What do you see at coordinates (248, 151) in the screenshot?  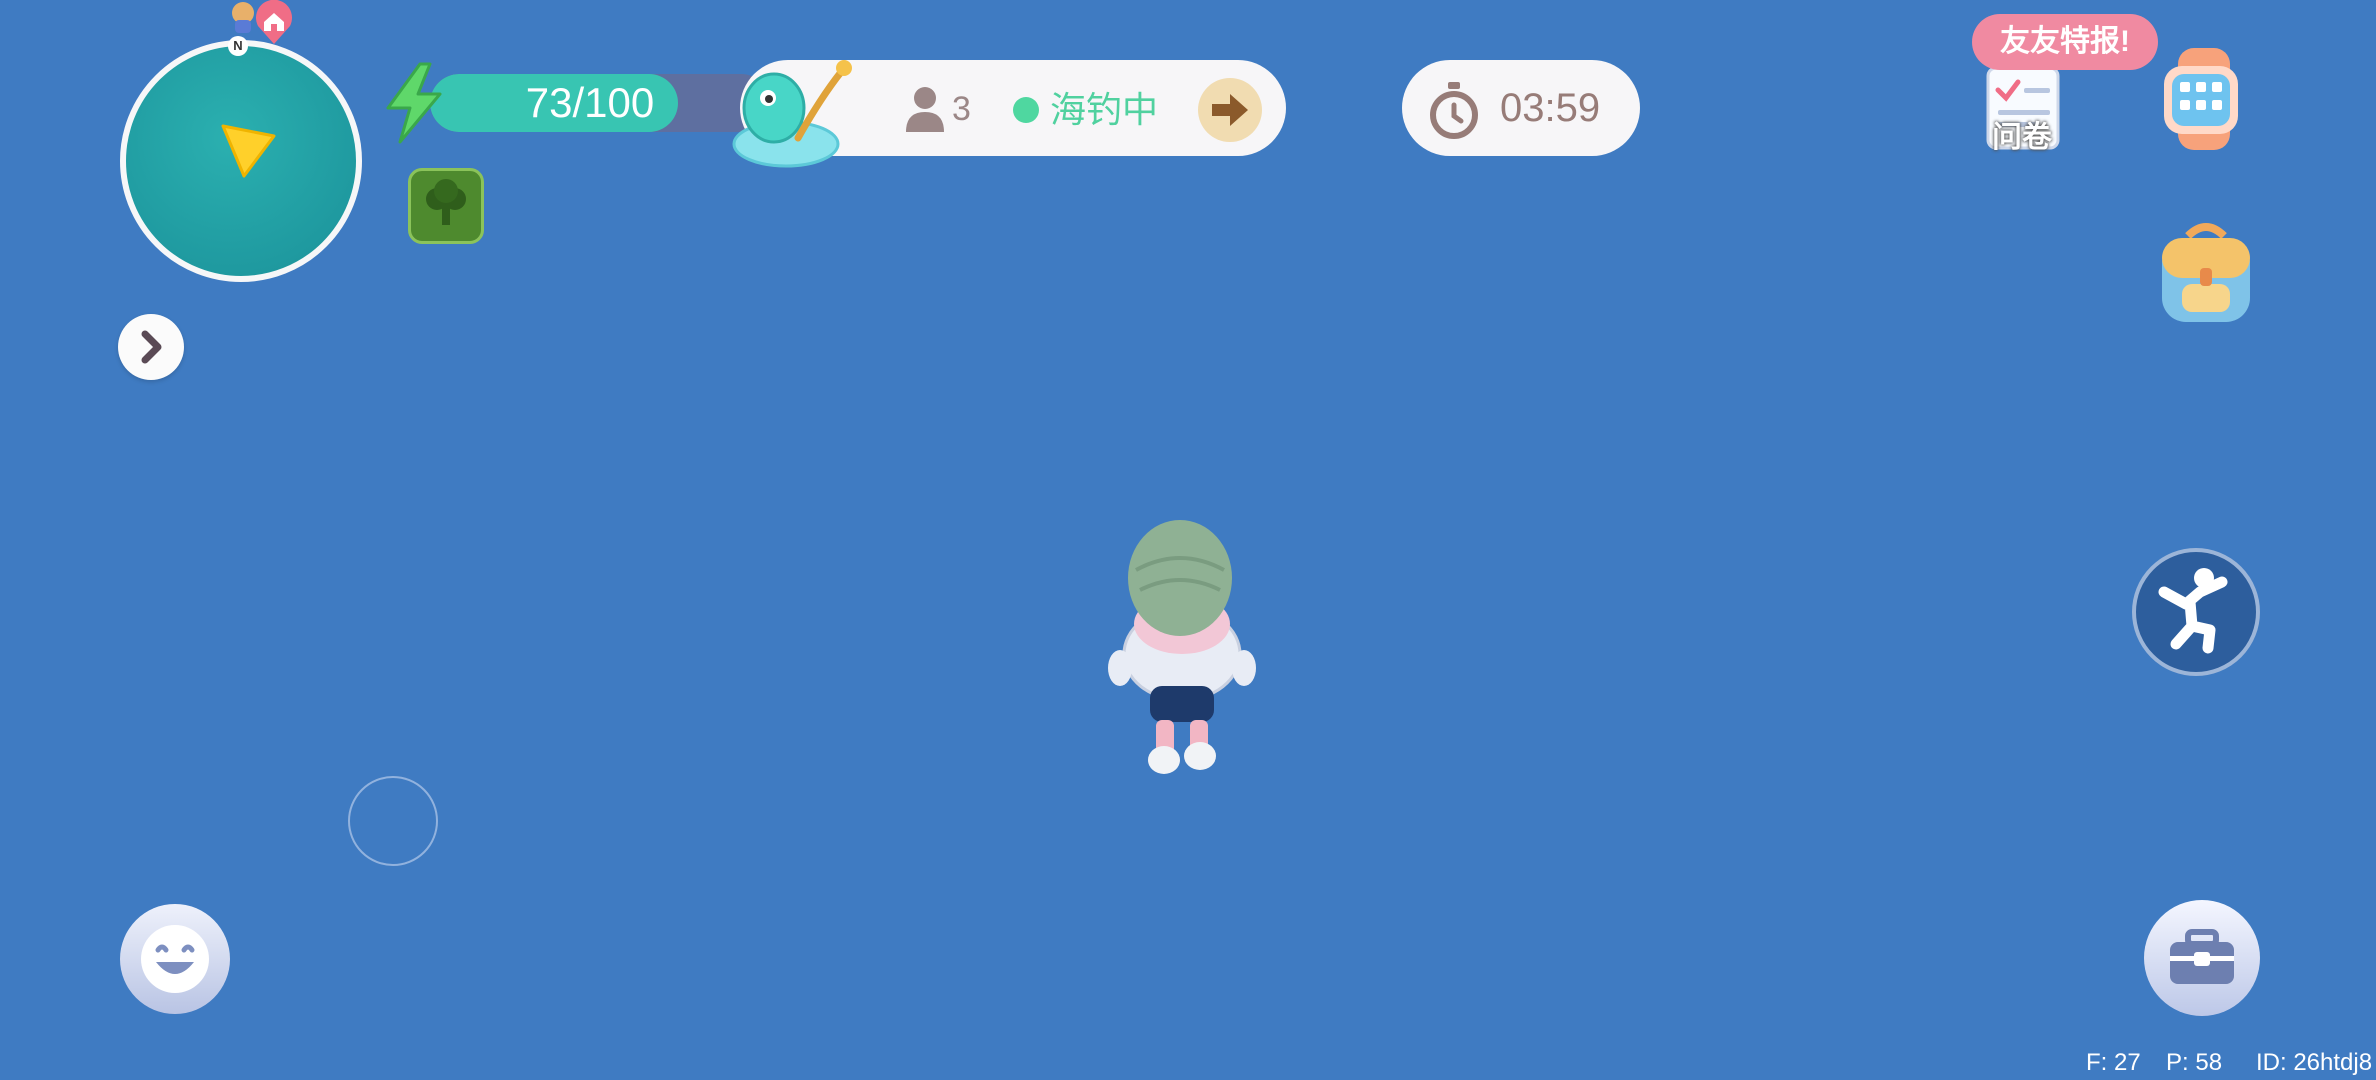 I see `player-arrow-icon` at bounding box center [248, 151].